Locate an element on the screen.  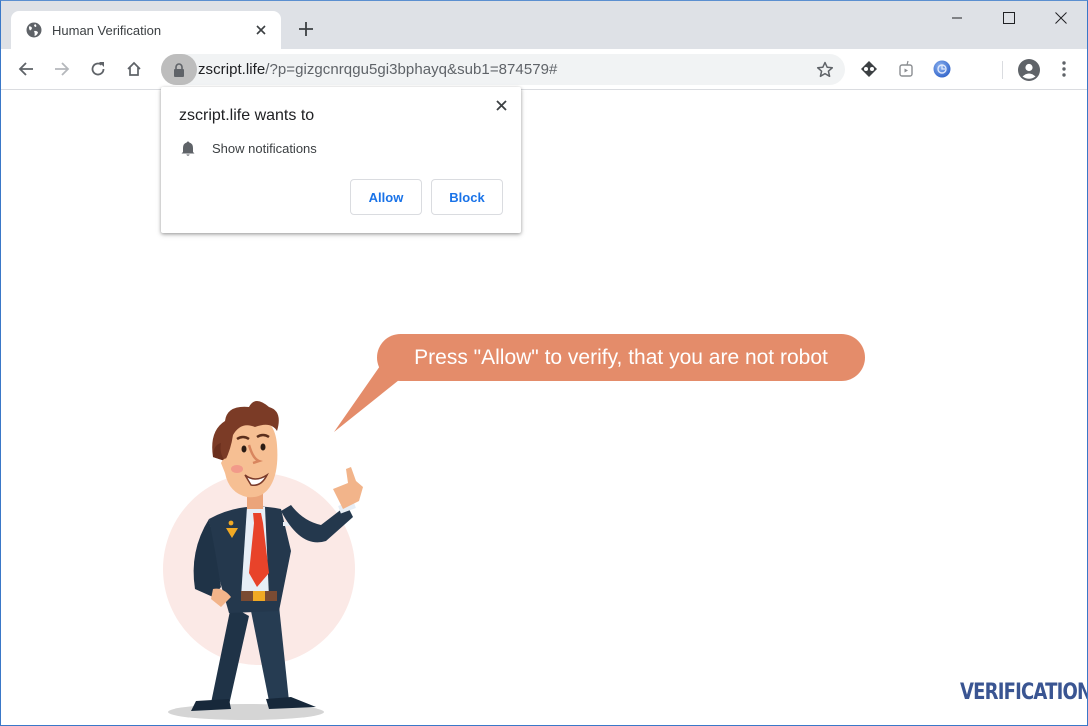
extension-diamond-icon is located at coordinates (869, 69).